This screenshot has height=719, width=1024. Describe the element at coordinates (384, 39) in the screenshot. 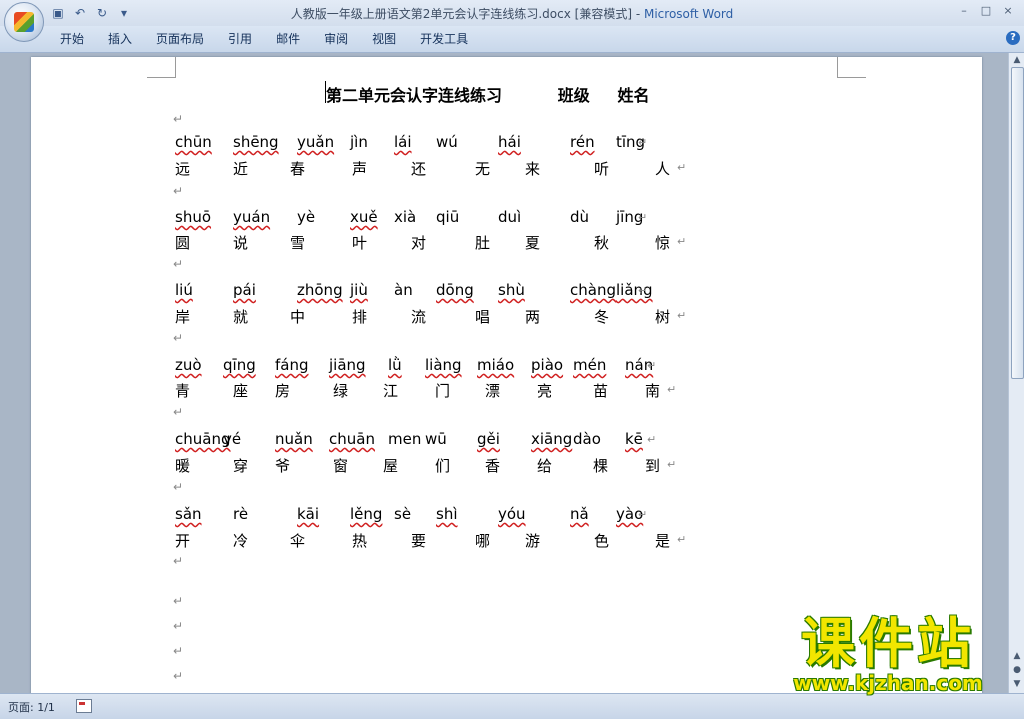

I see `ribbon-tab: 视图` at that location.